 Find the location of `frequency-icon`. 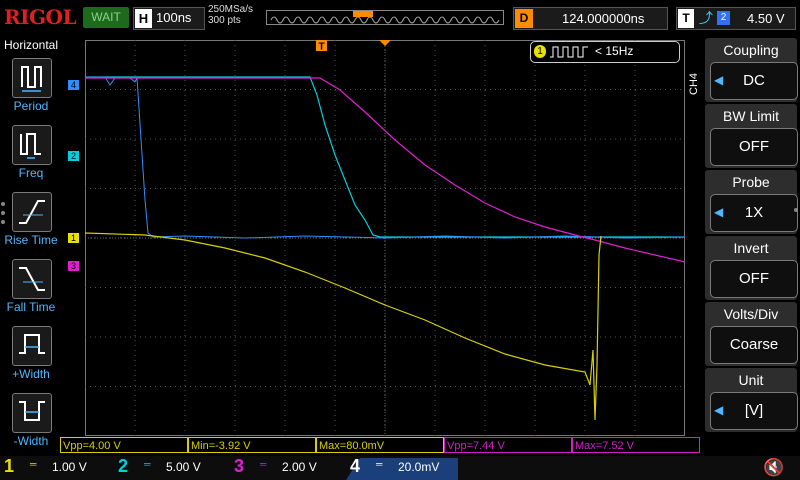

frequency-icon is located at coordinates (30, 146).